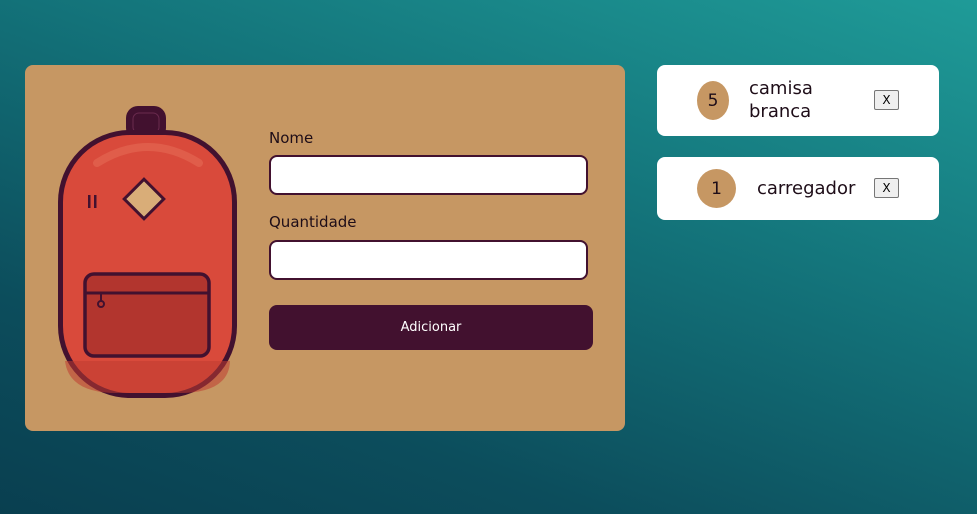 This screenshot has height=514, width=977. I want to click on quantity-badge: 5, so click(713, 100).